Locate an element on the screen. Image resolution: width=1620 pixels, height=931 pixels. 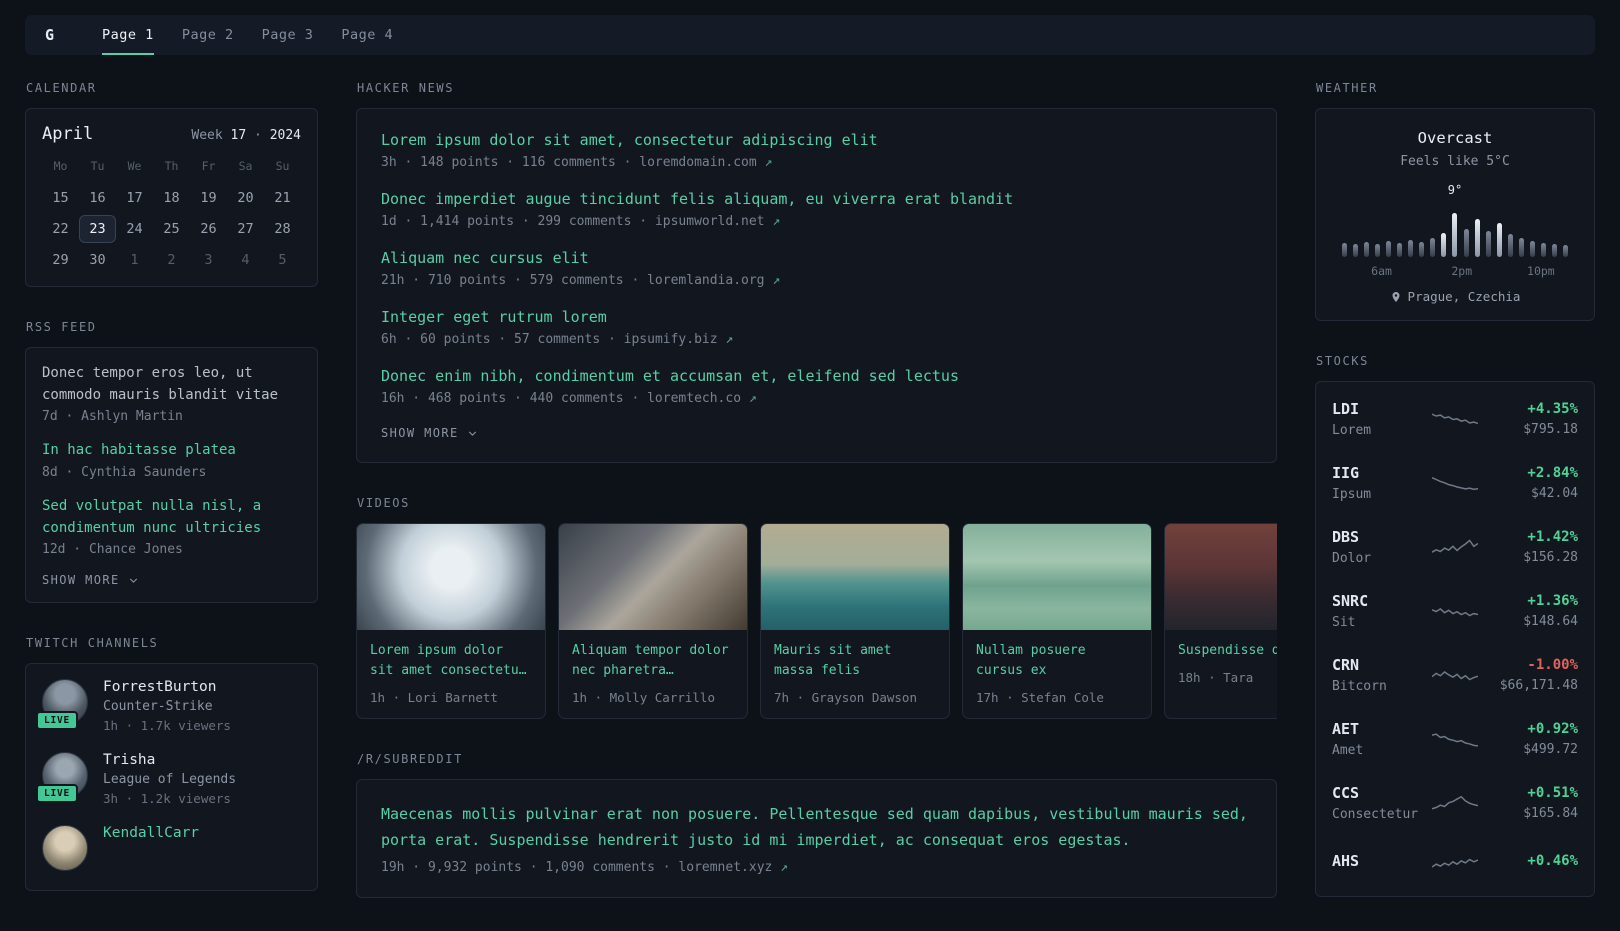
video-title: Mauris sit amet massa felis is located at coordinates (855, 661).